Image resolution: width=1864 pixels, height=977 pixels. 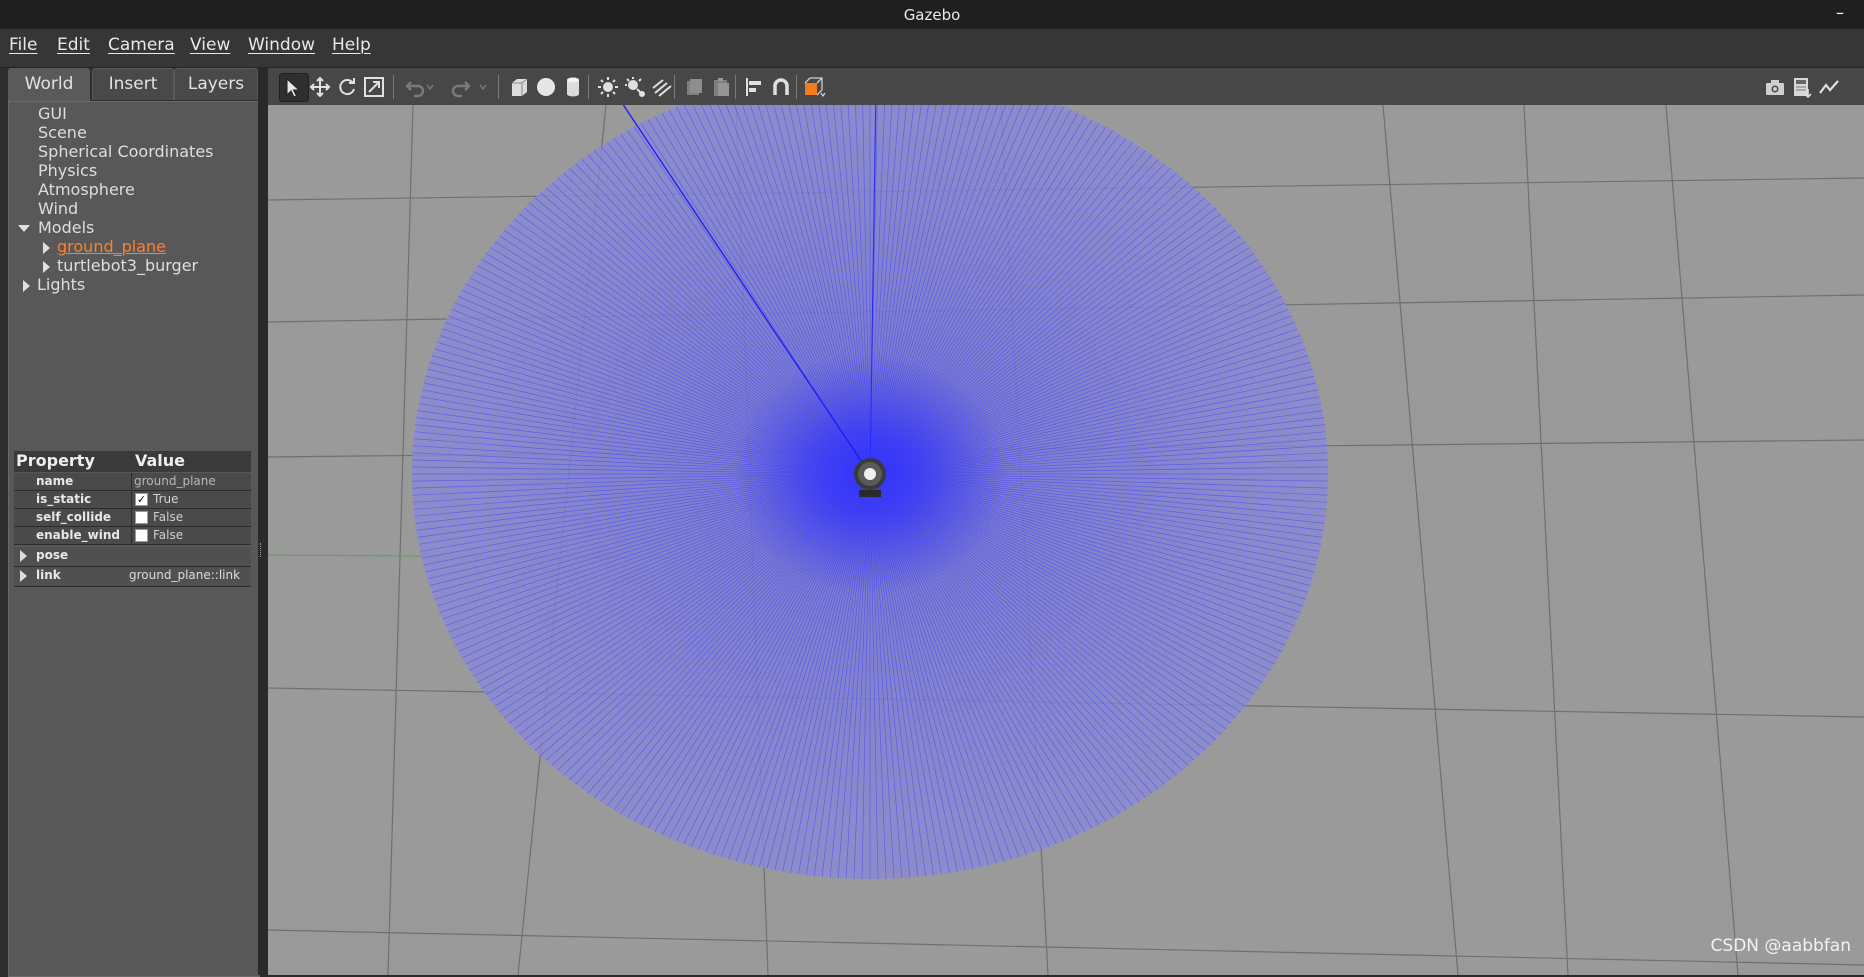 I want to click on tab-world: World, so click(x=49, y=85).